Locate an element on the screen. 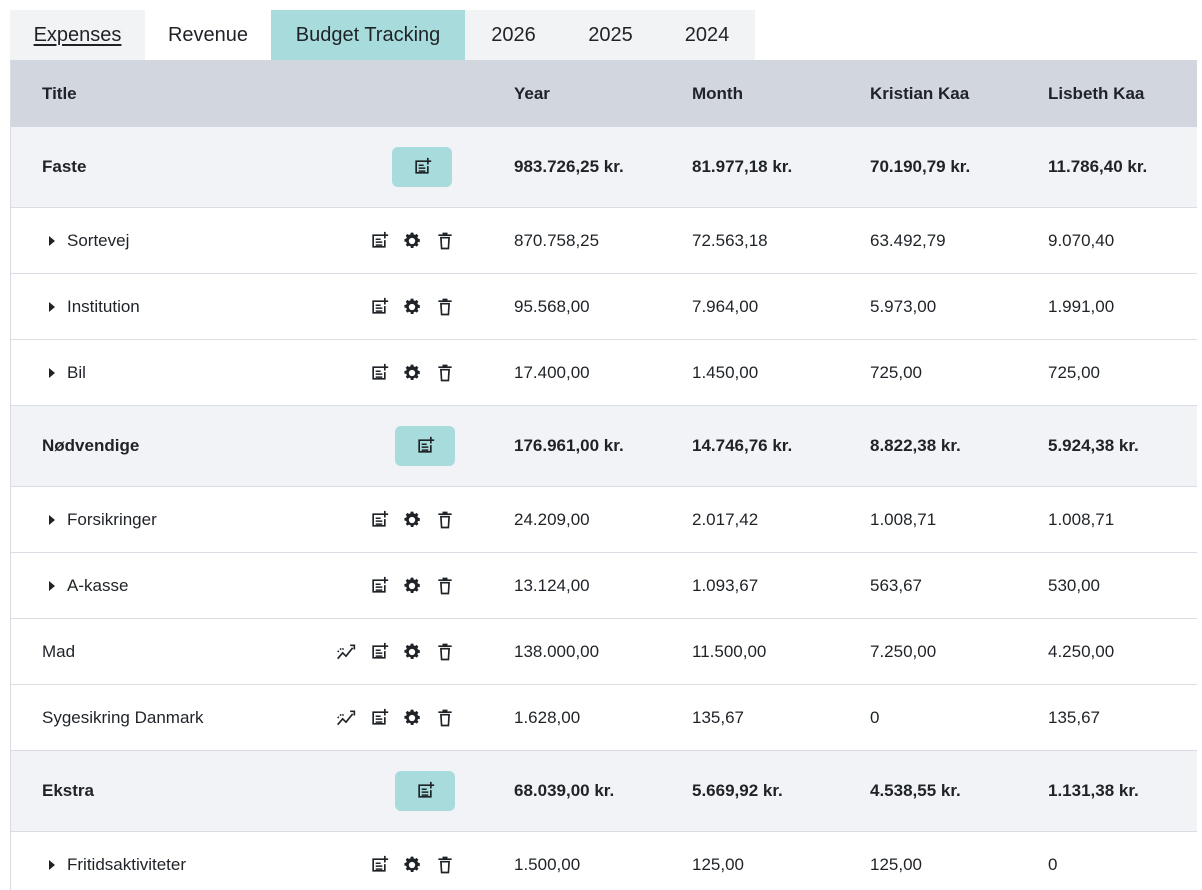 This screenshot has height=890, width=1202. cell-month: 1.450,00 is located at coordinates (725, 372).